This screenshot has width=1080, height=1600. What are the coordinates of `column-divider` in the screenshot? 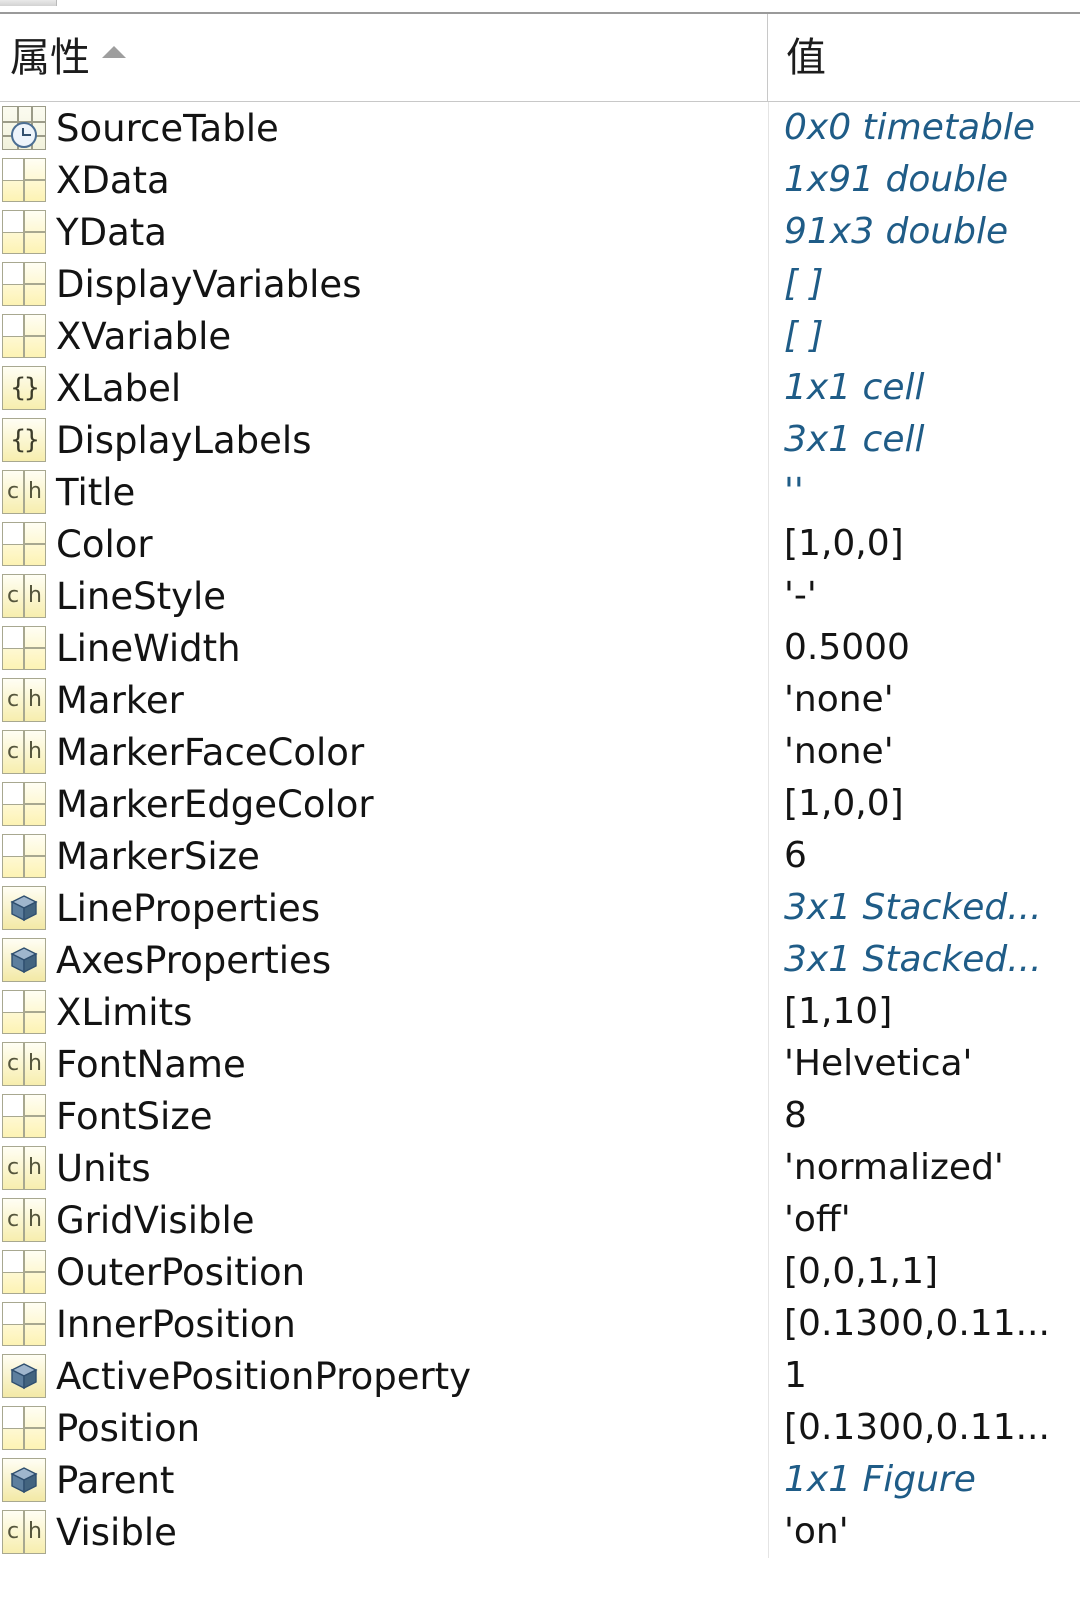 It's located at (768, 830).